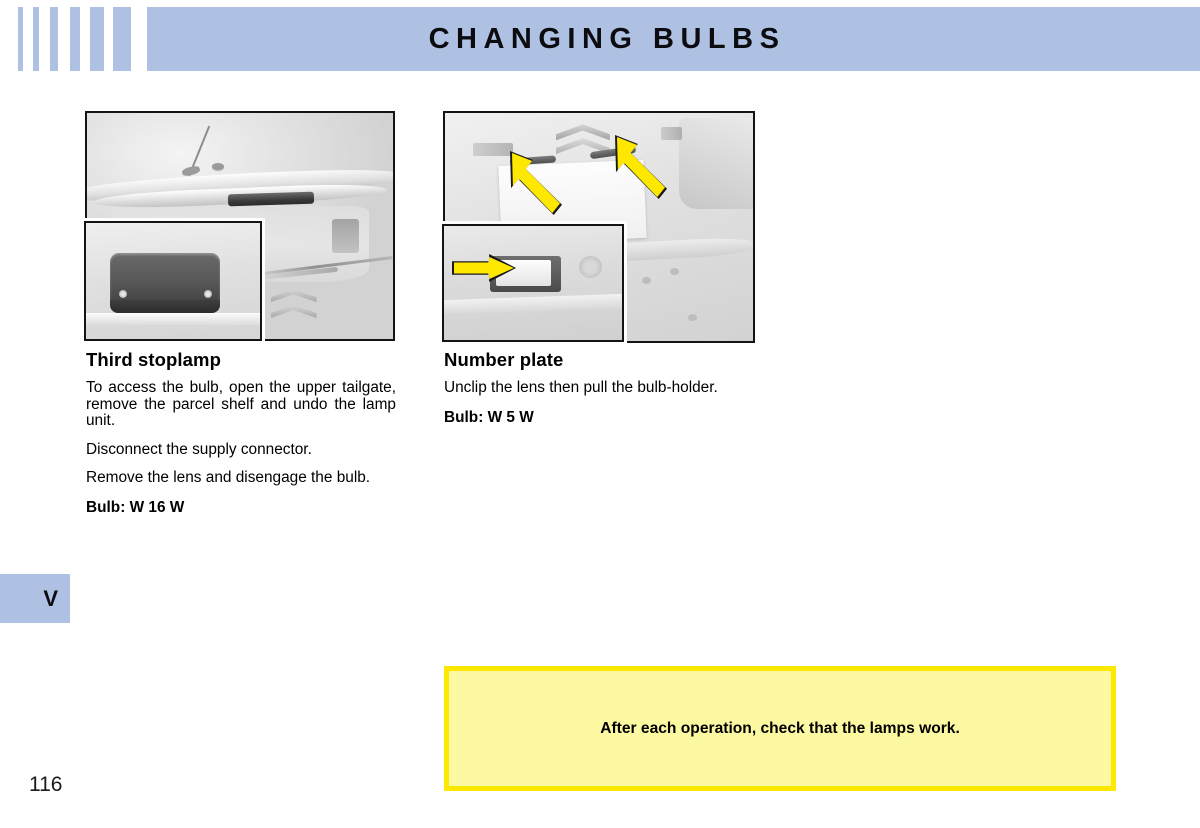  Describe the element at coordinates (173, 281) in the screenshot. I see `third-stoplamp-unit-inset` at that location.